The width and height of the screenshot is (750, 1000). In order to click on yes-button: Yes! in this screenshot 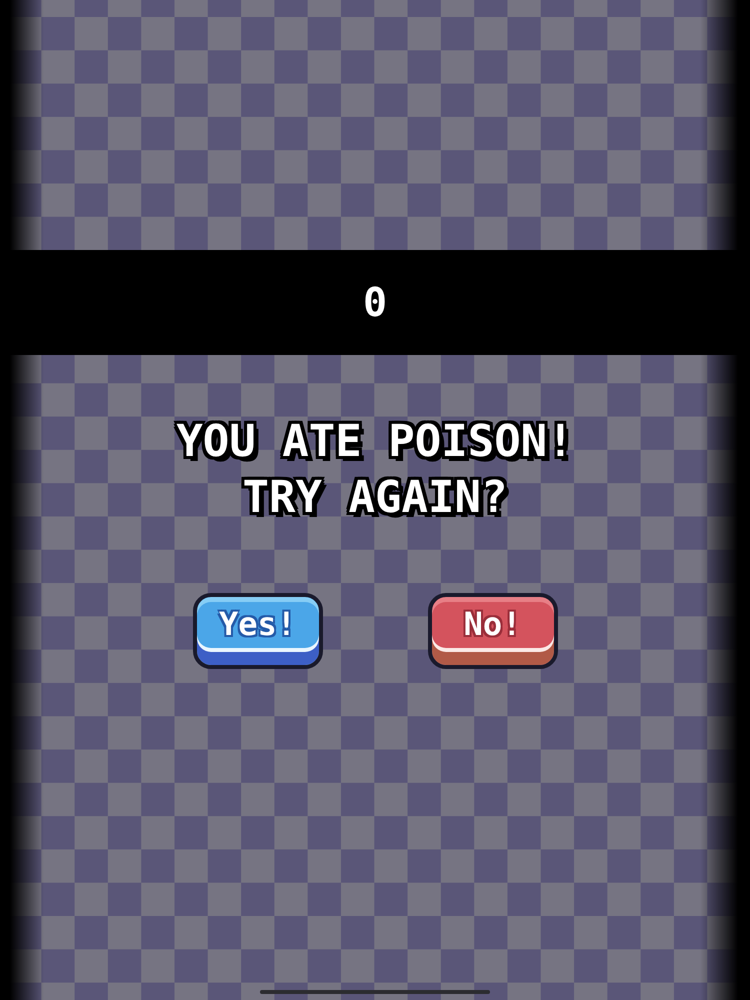, I will do `click(257, 631)`.